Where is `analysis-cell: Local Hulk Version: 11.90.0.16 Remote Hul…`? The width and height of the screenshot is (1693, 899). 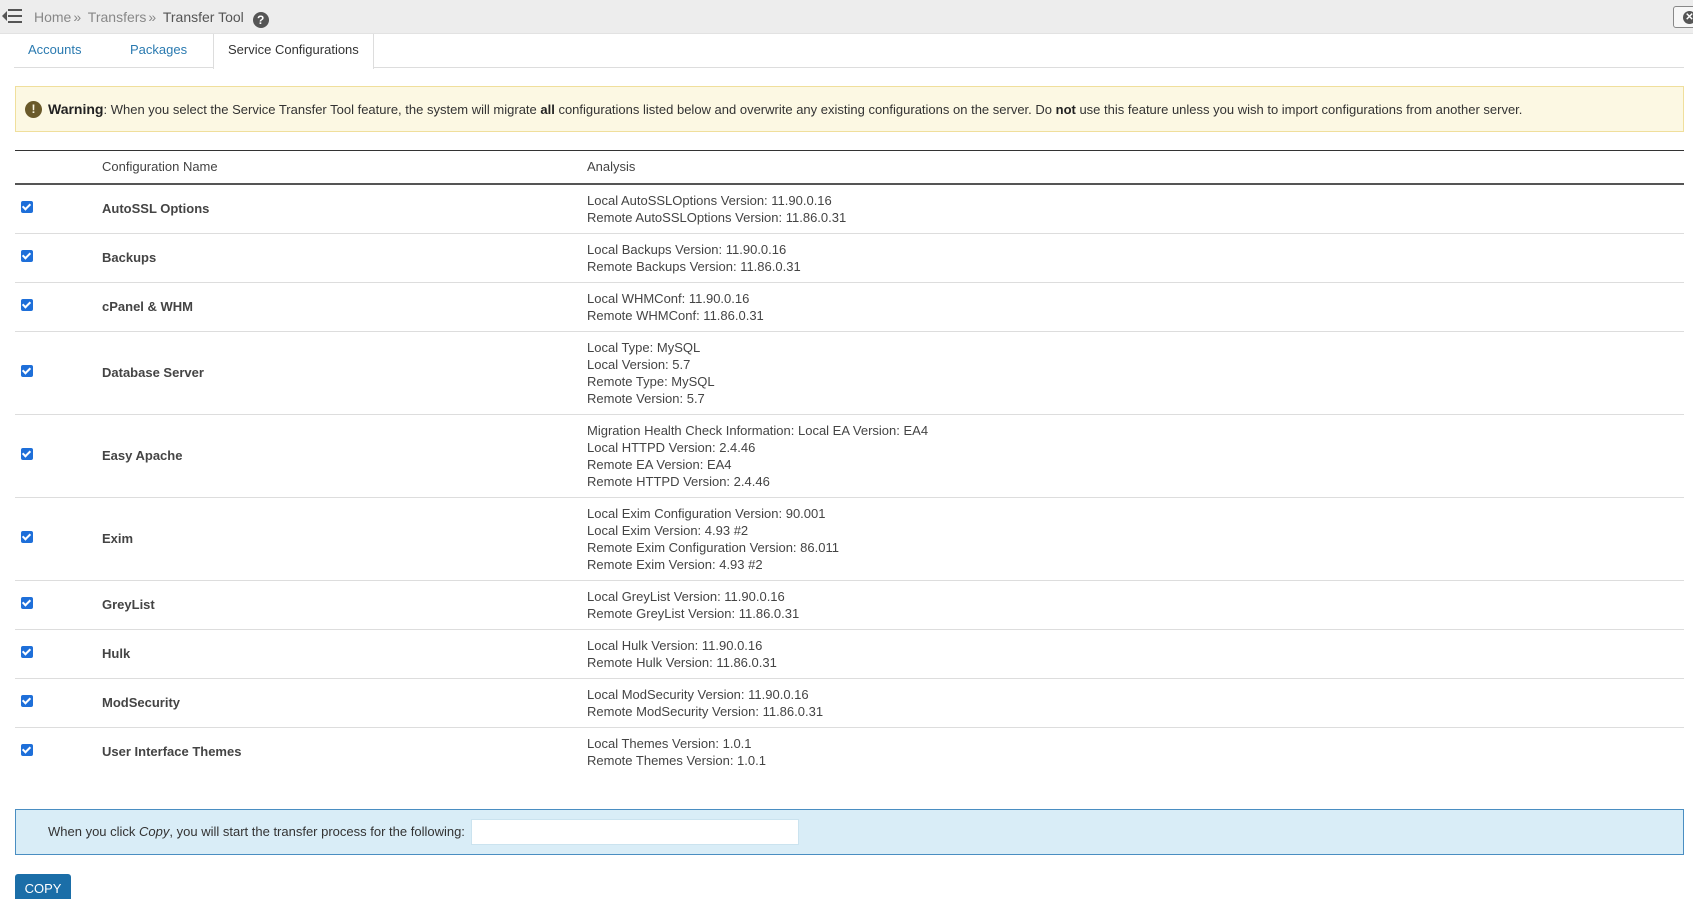
analysis-cell: Local Hulk Version: 11.90.0.16 Remote Hul… is located at coordinates (1135, 654).